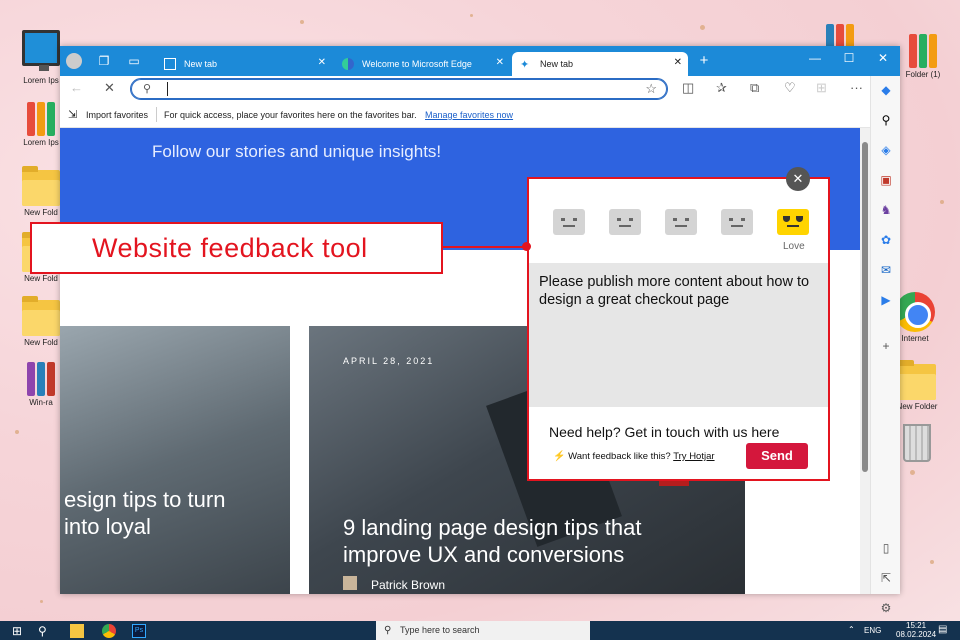 The image size is (960, 640). I want to click on rating-row: Love, so click(678, 221).